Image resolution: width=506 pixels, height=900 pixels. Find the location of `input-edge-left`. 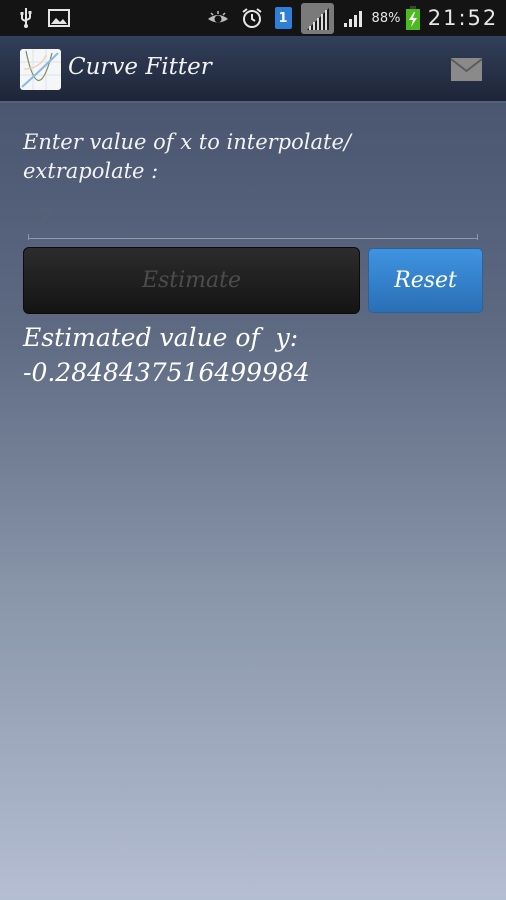

input-edge-left is located at coordinates (28, 237).